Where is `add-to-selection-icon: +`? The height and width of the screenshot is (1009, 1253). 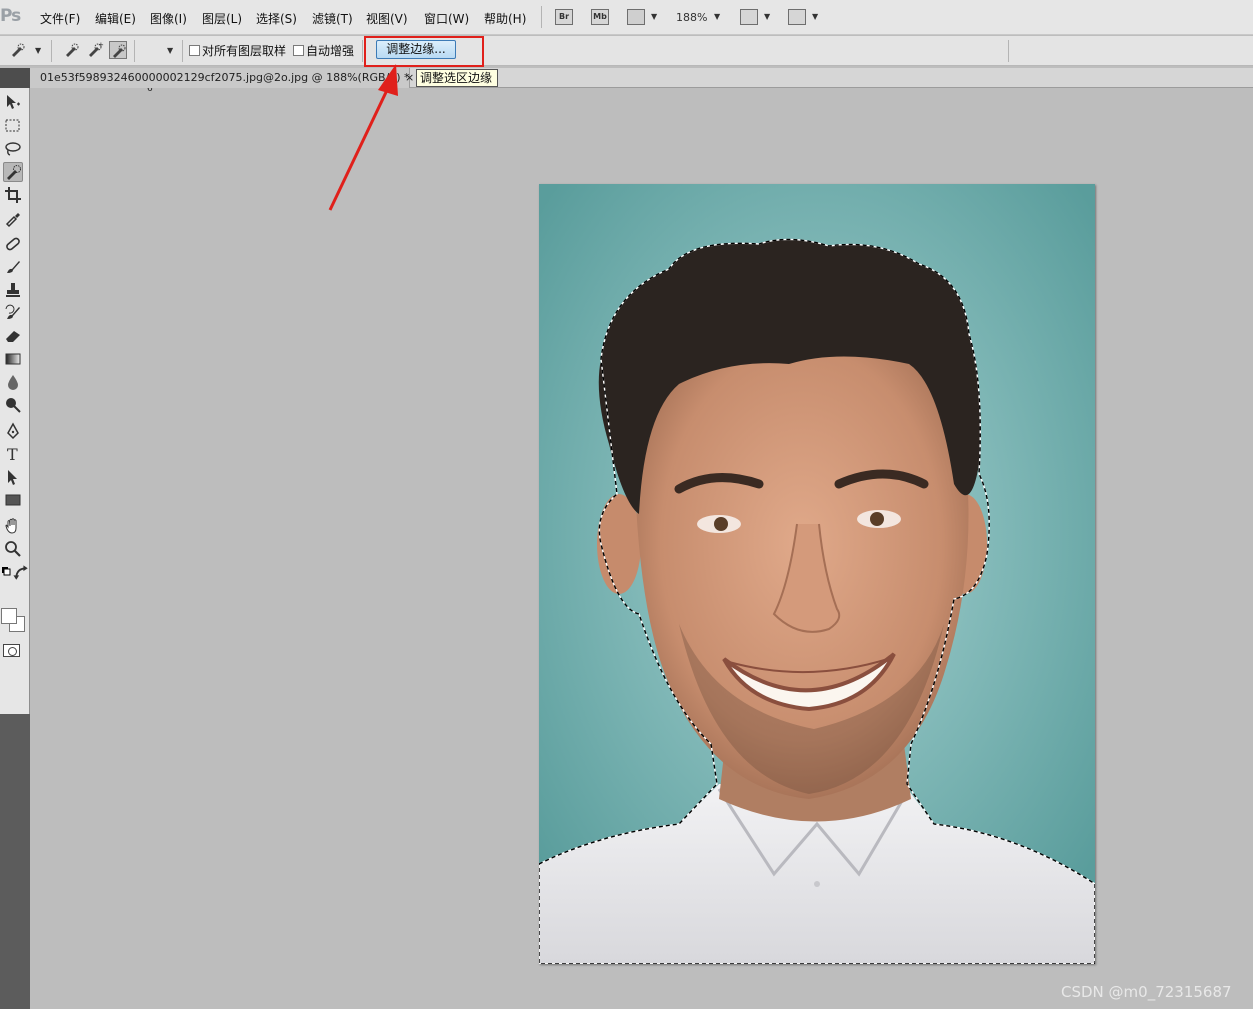
add-to-selection-icon: + is located at coordinates (95, 50).